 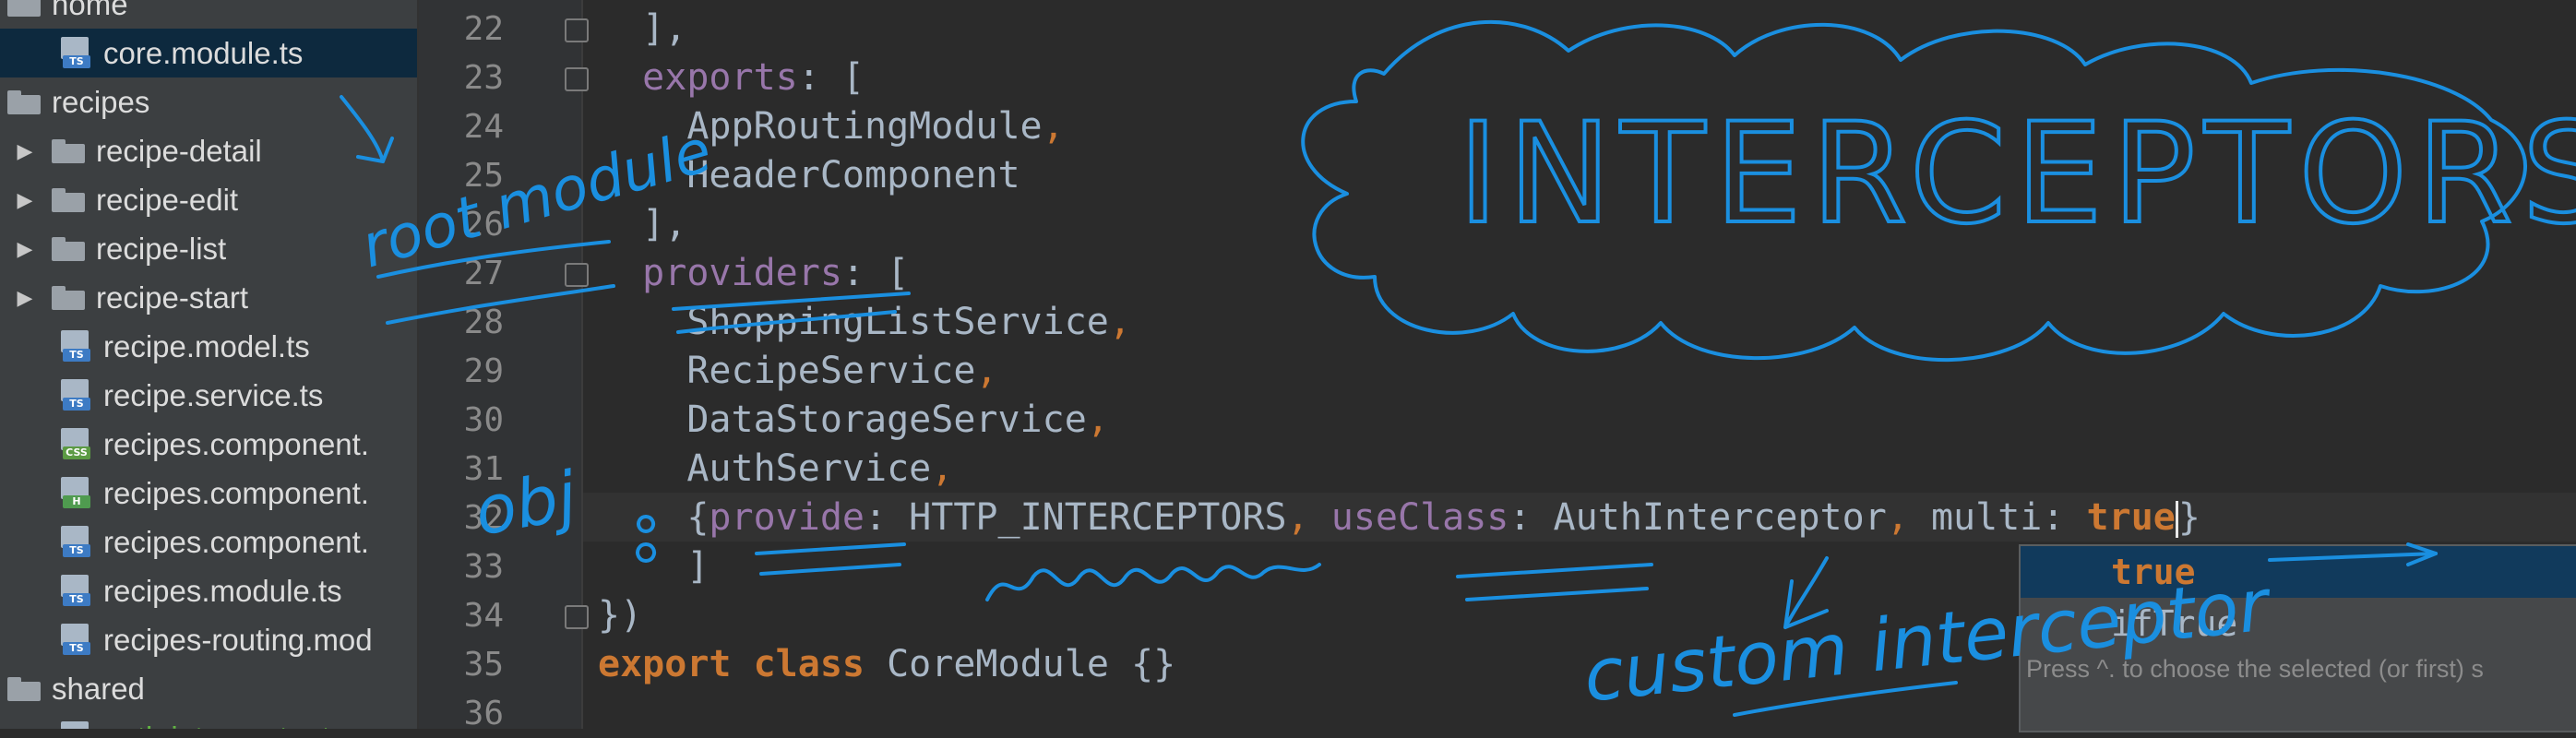 What do you see at coordinates (1806, 592) in the screenshot?
I see `arrow-custom` at bounding box center [1806, 592].